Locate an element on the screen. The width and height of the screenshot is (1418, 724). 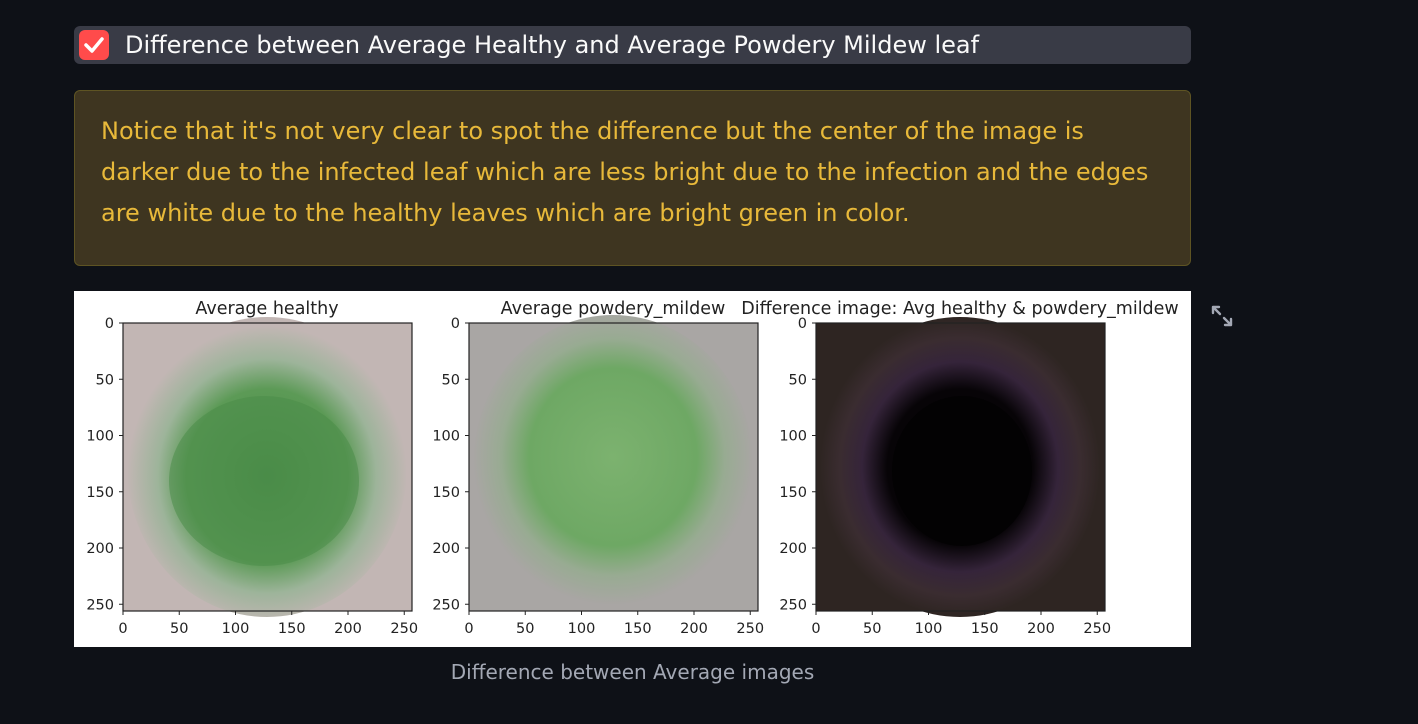
checkbox-checked-icon is located at coordinates (94, 45).